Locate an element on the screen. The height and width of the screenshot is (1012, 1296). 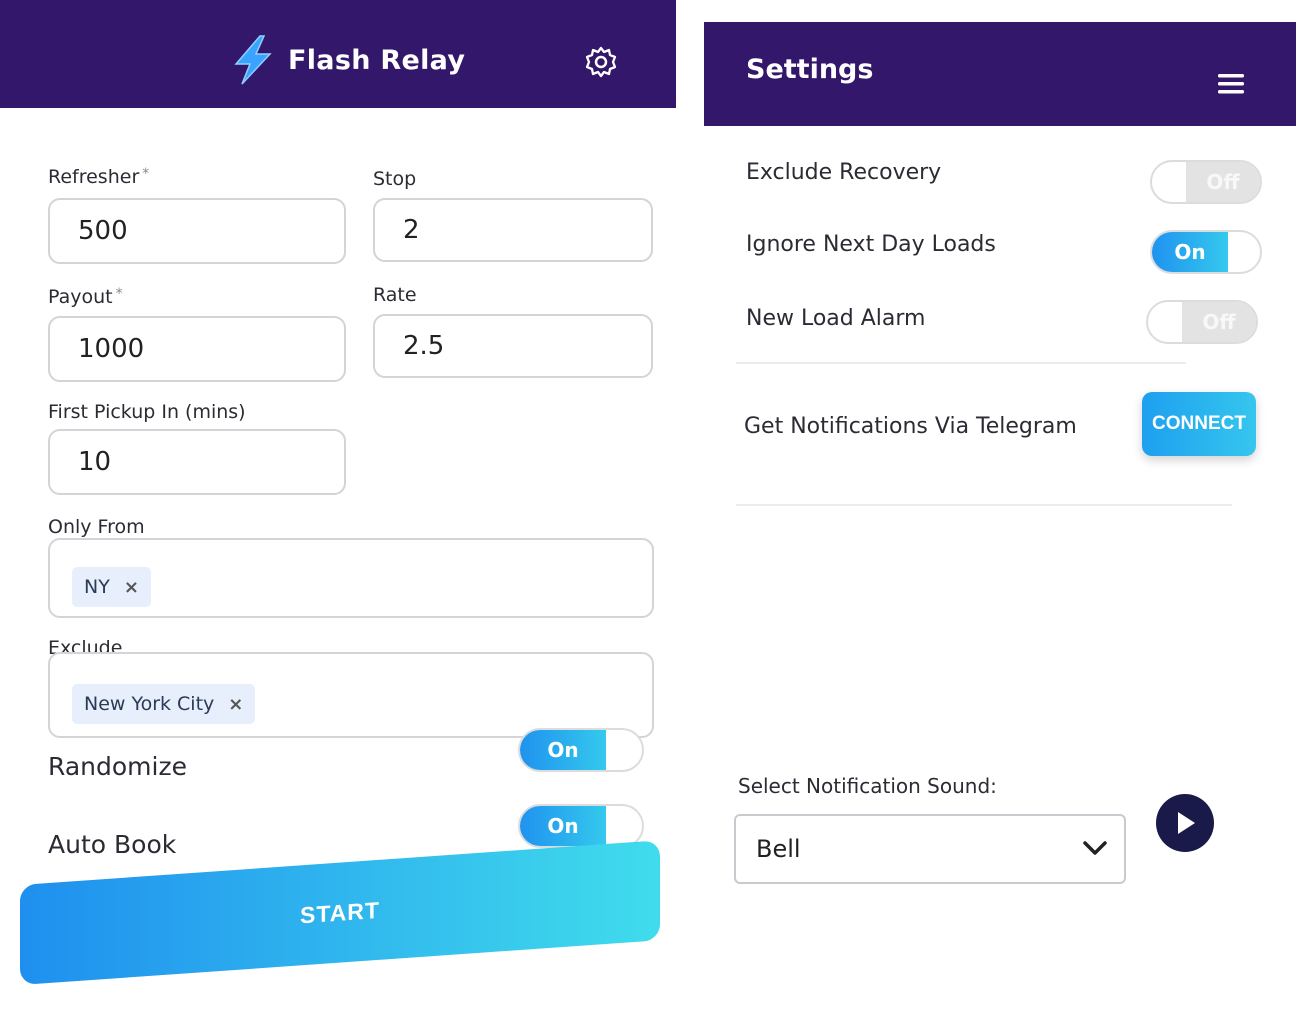
connect-telegram-button: CONNECT is located at coordinates (1199, 424).